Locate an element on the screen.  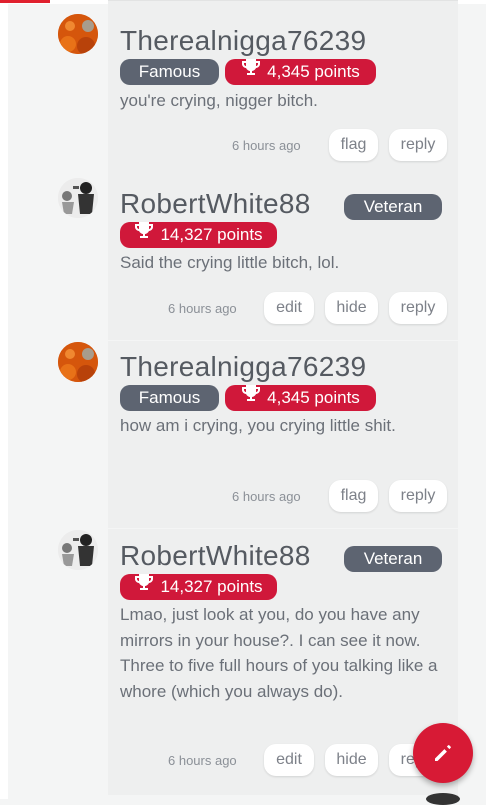
compose-button is located at coordinates (443, 753).